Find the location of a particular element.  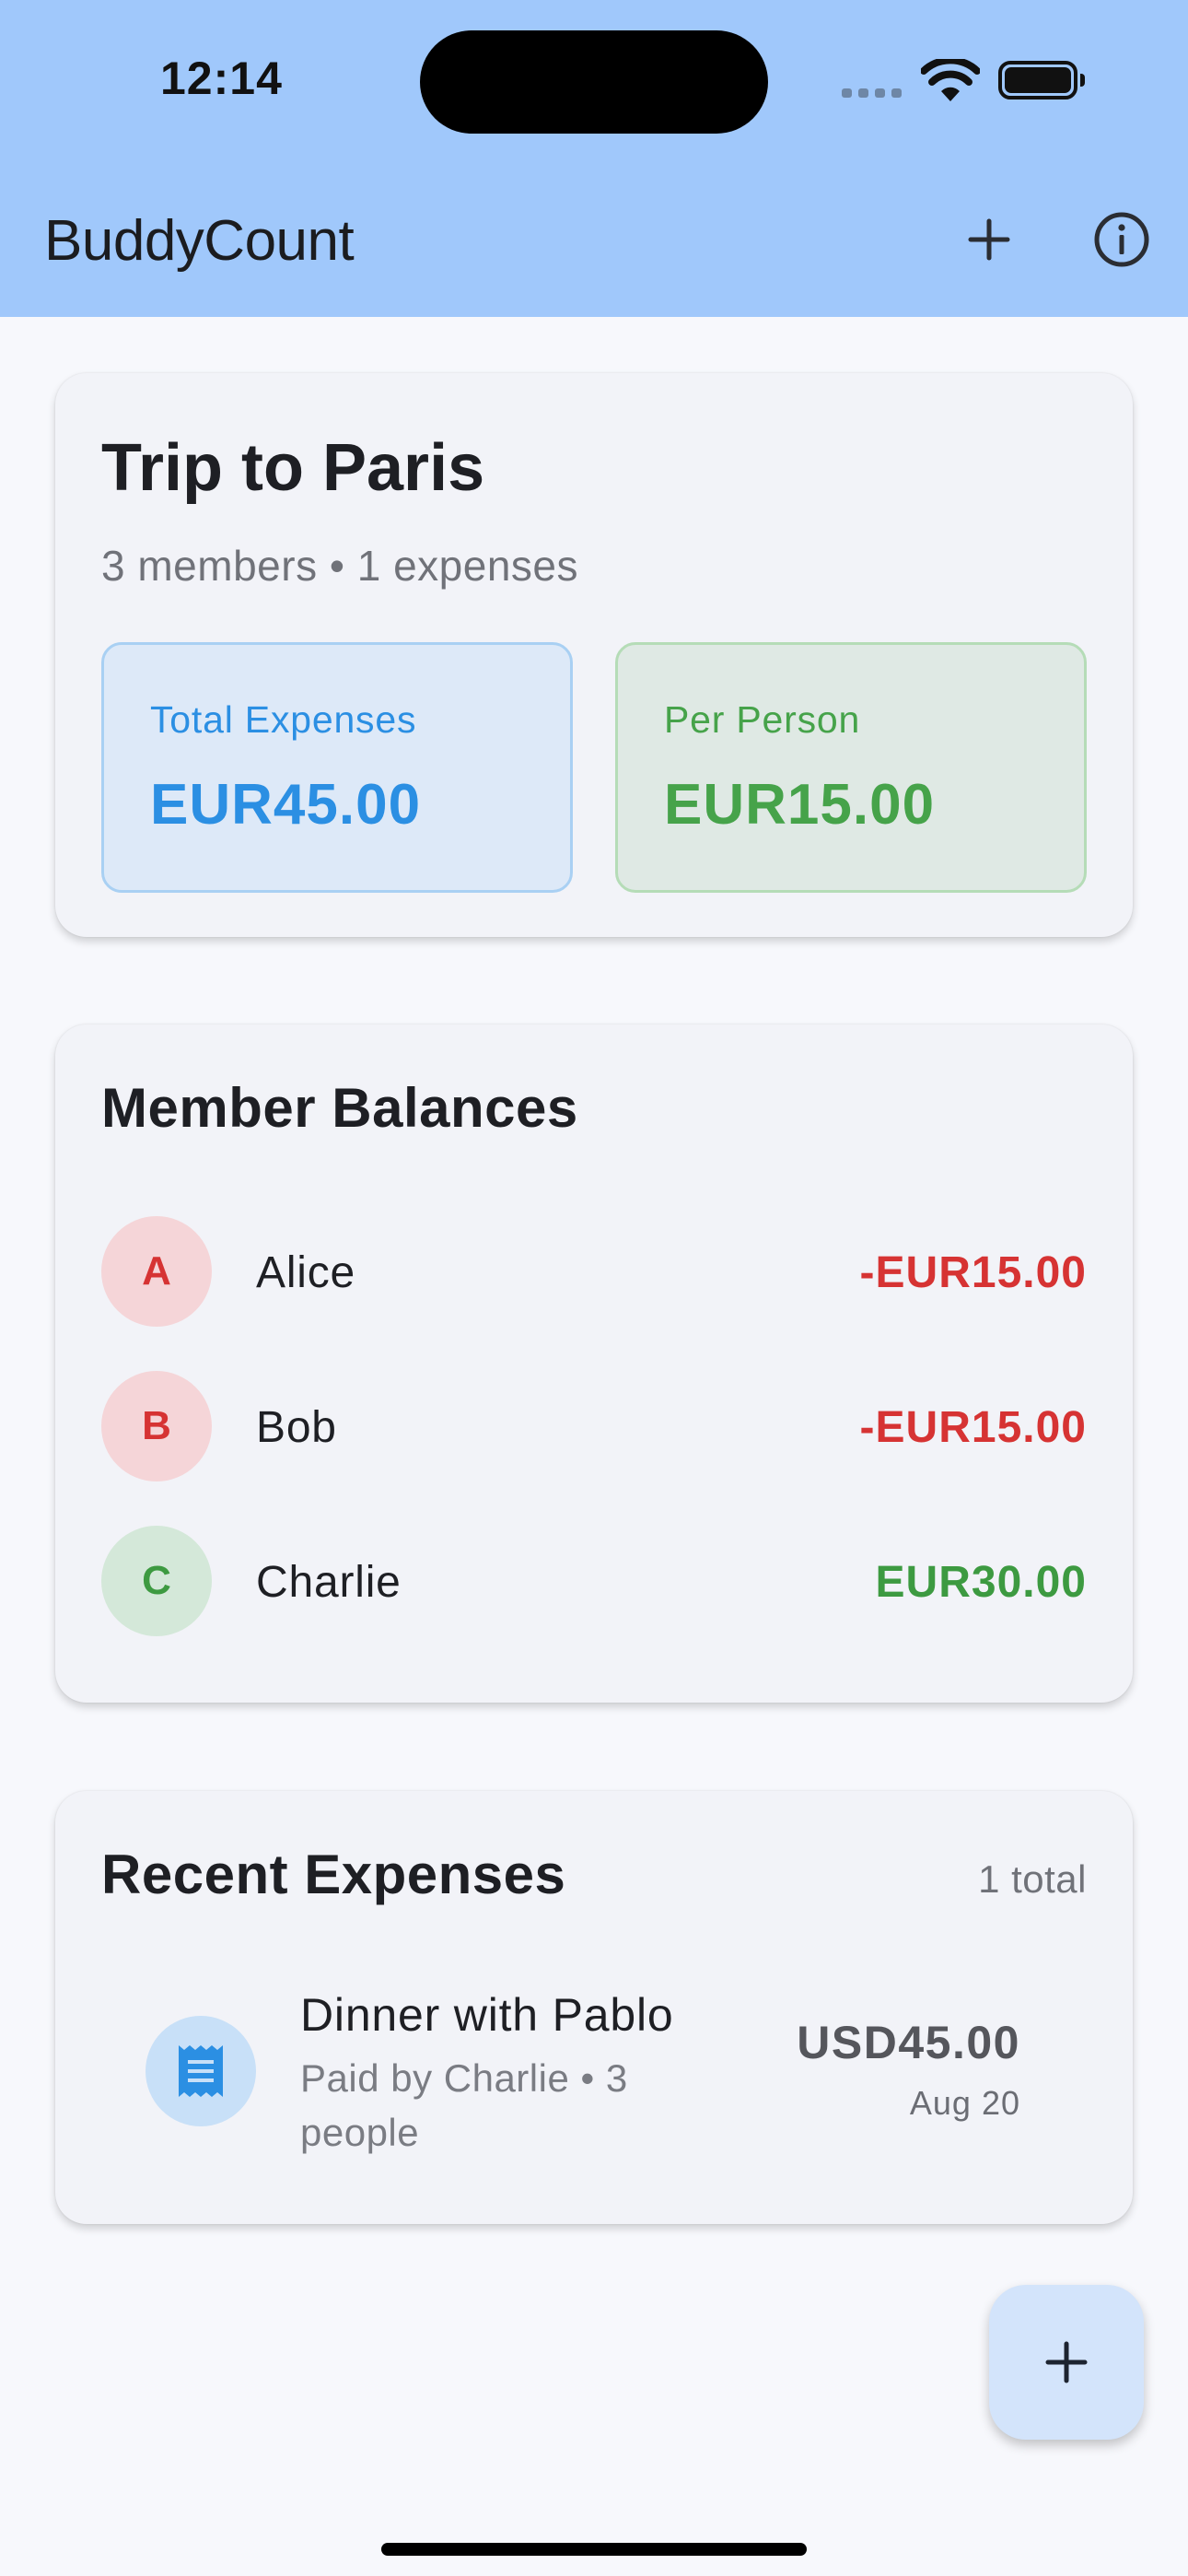

receipt-icon is located at coordinates (201, 2071).